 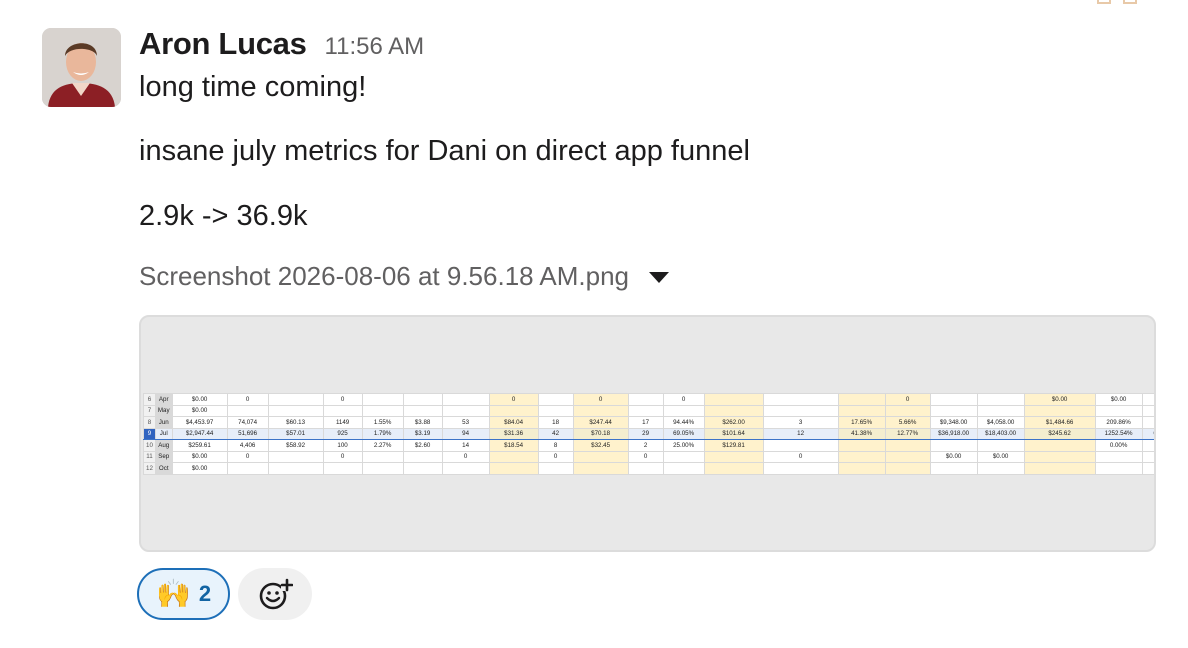 I want to click on data-cell: 12, so click(x=800, y=433).